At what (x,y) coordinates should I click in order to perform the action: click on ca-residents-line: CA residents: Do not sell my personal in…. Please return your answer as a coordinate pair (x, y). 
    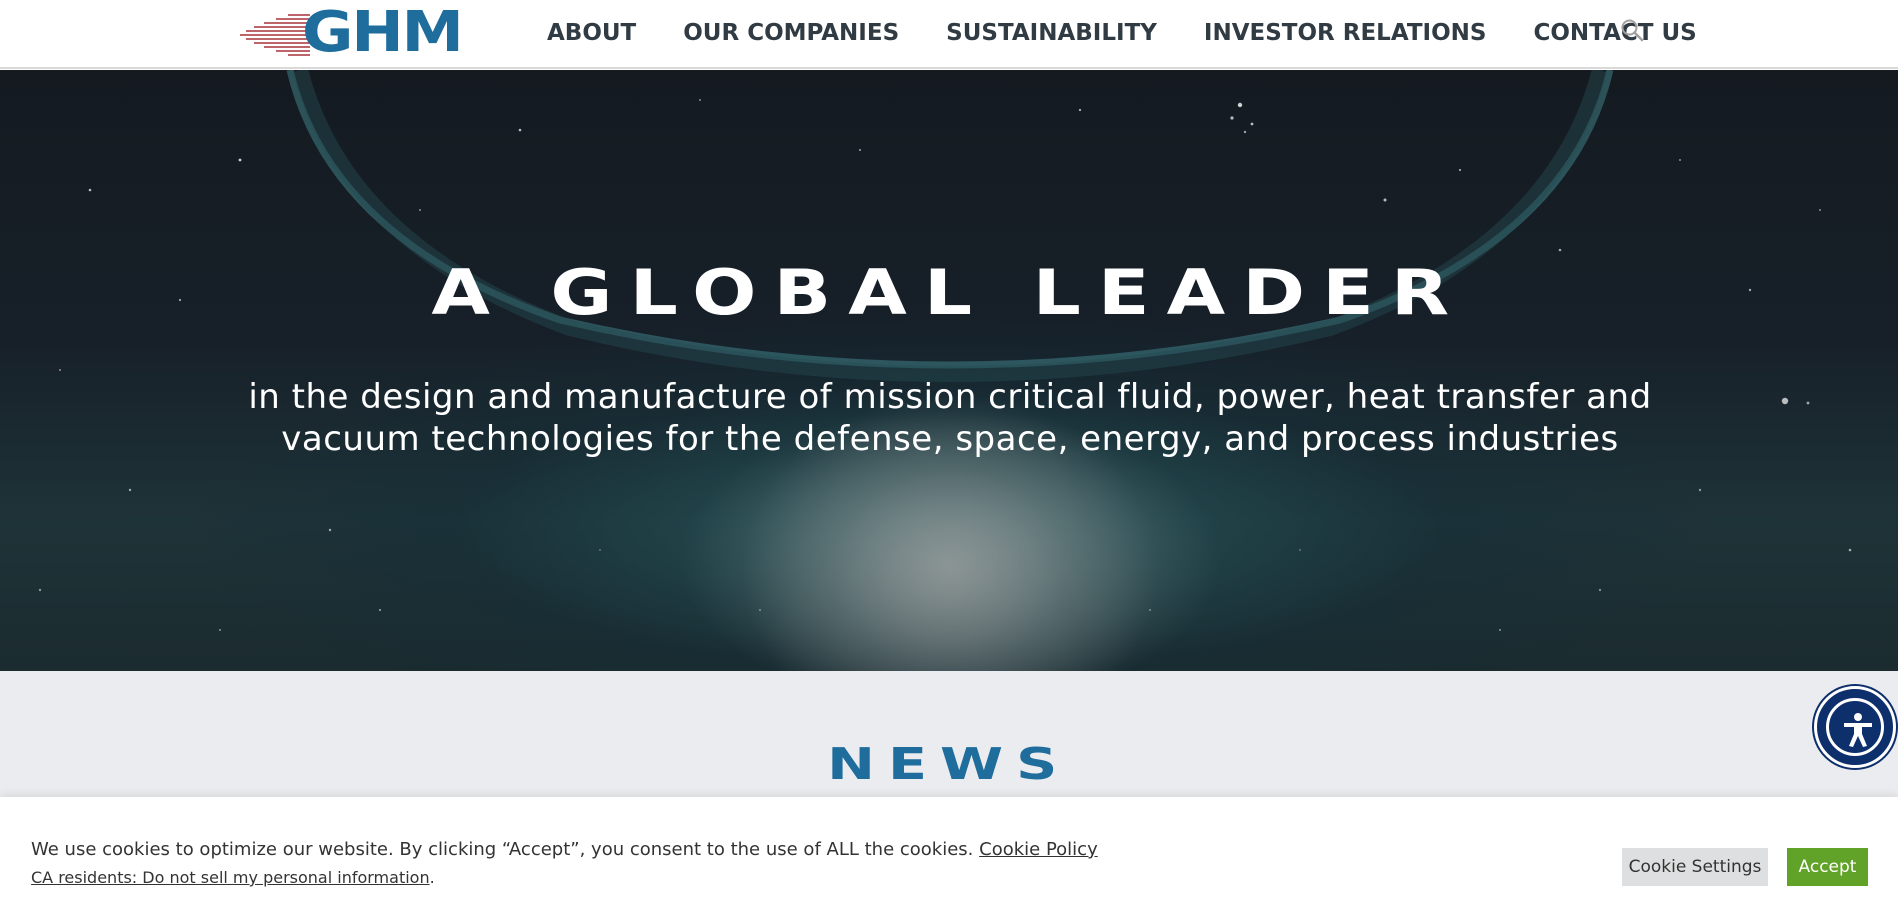
    Looking at the image, I should click on (233, 878).